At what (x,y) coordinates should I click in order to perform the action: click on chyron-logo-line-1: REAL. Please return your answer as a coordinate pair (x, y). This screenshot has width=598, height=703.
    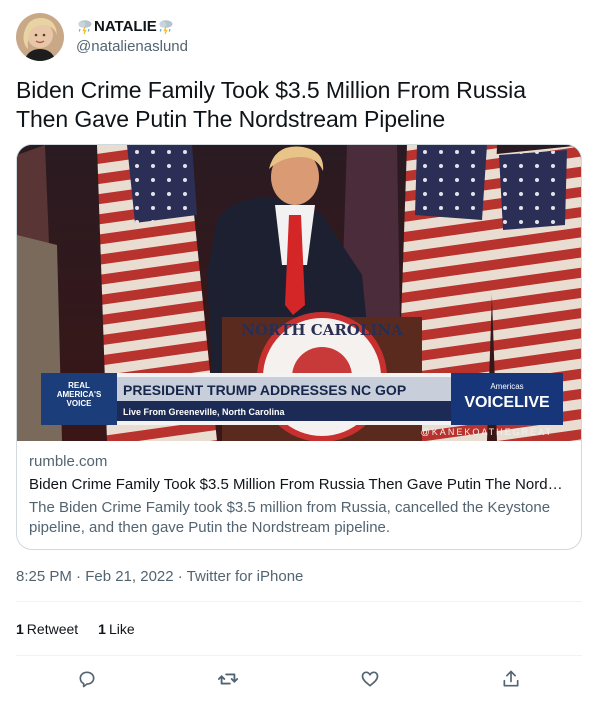
    Looking at the image, I should click on (79, 385).